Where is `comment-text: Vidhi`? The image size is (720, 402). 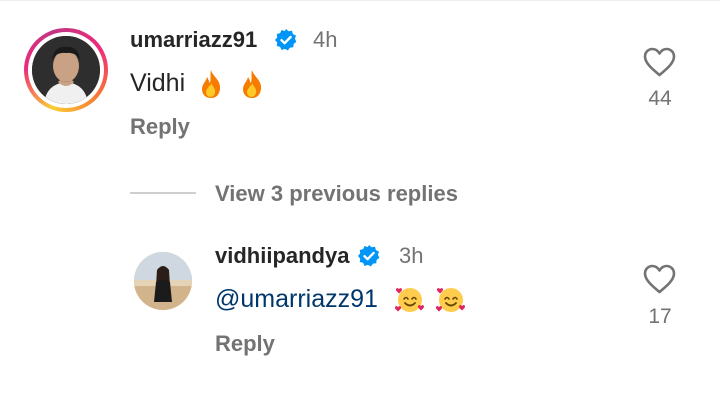
comment-text: Vidhi is located at coordinates (197, 84).